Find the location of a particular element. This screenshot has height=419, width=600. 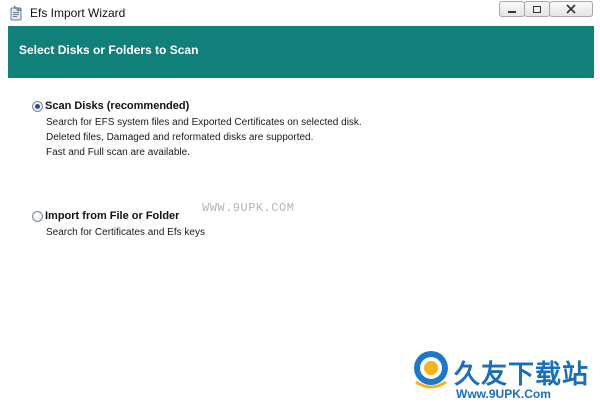

close-button is located at coordinates (571, 9).